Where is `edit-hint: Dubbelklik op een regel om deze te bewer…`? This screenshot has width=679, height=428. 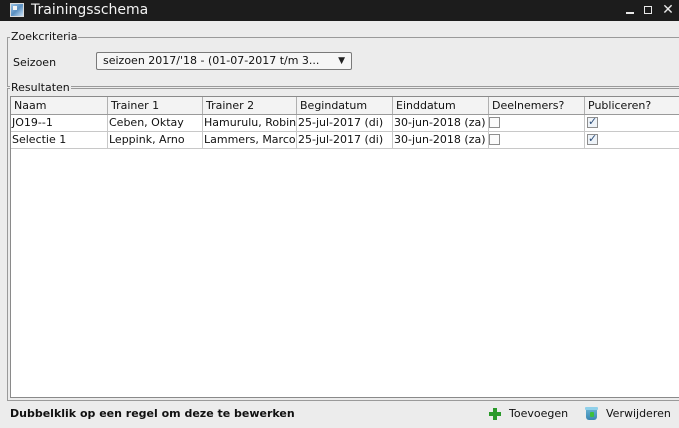 edit-hint: Dubbelklik op een regel om deze te bewer… is located at coordinates (152, 413).